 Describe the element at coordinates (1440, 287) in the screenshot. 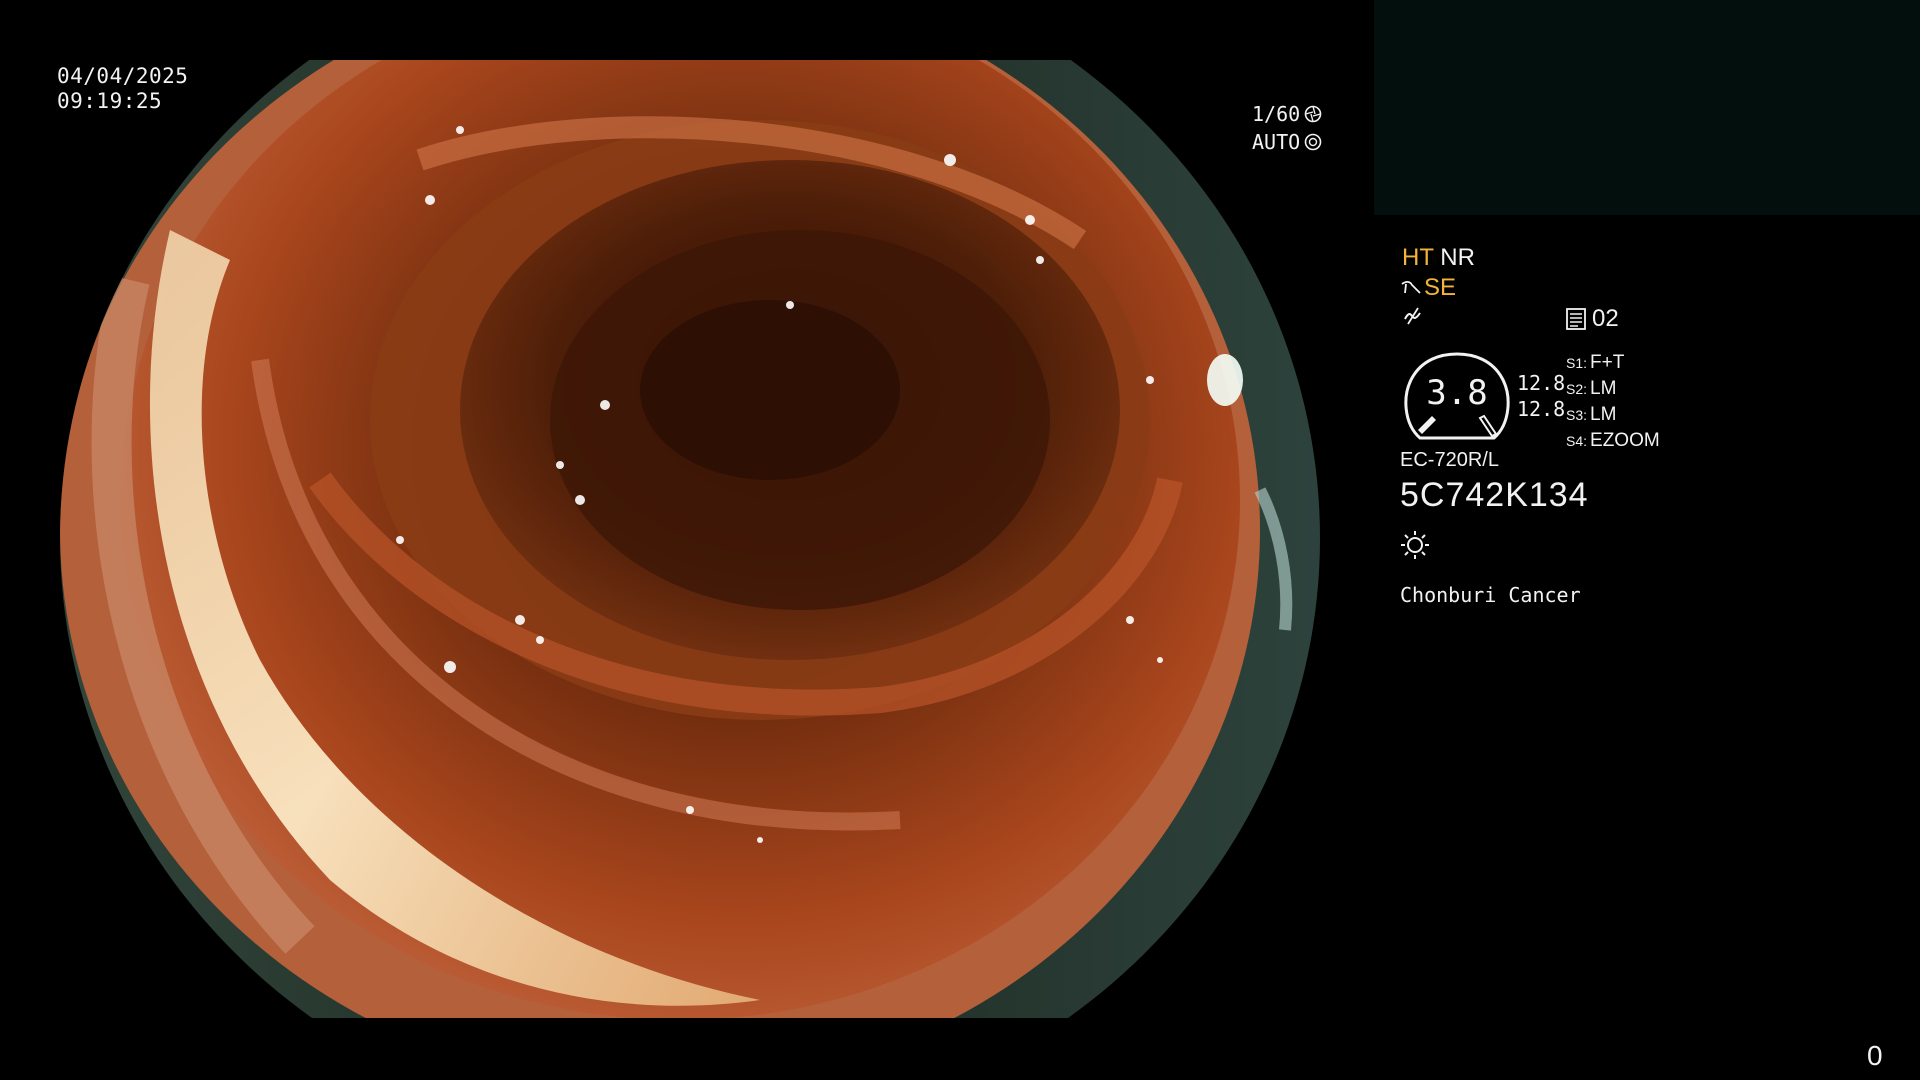

I see `se-label: SE` at that location.